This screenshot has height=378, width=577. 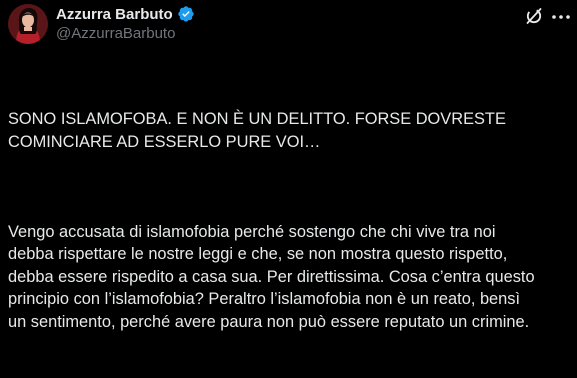 What do you see at coordinates (114, 14) in the screenshot?
I see `author-display-name: Azzurra Barbuto` at bounding box center [114, 14].